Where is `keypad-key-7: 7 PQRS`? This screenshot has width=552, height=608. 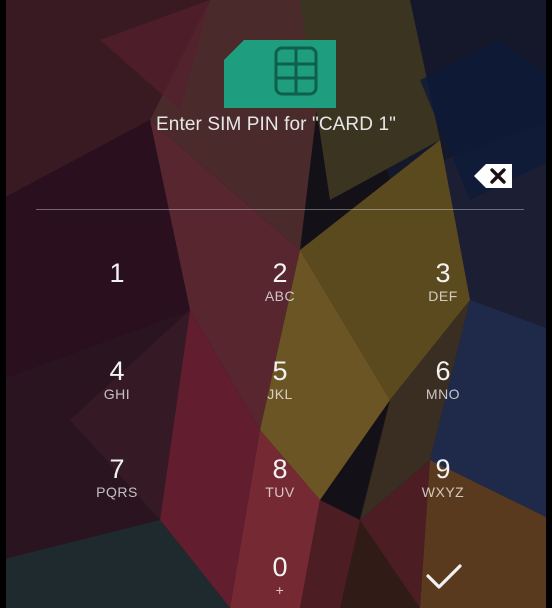
keypad-key-7: 7 PQRS is located at coordinates (117, 494).